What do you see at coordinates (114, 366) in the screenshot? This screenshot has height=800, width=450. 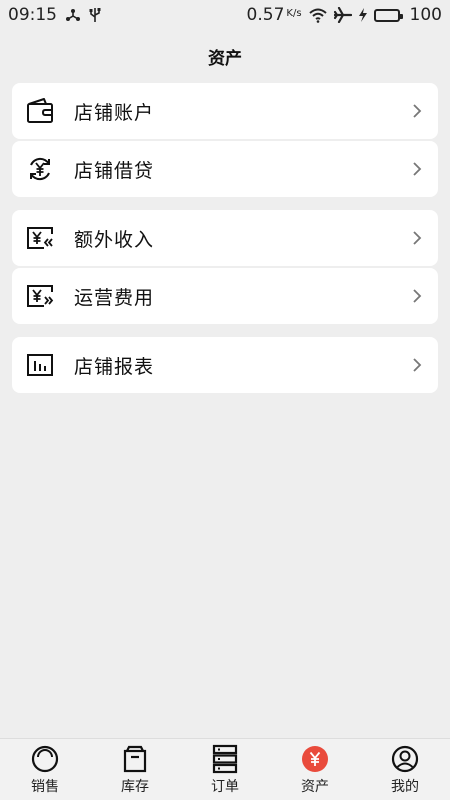 I see `menu-item-label: 店铺报表` at bounding box center [114, 366].